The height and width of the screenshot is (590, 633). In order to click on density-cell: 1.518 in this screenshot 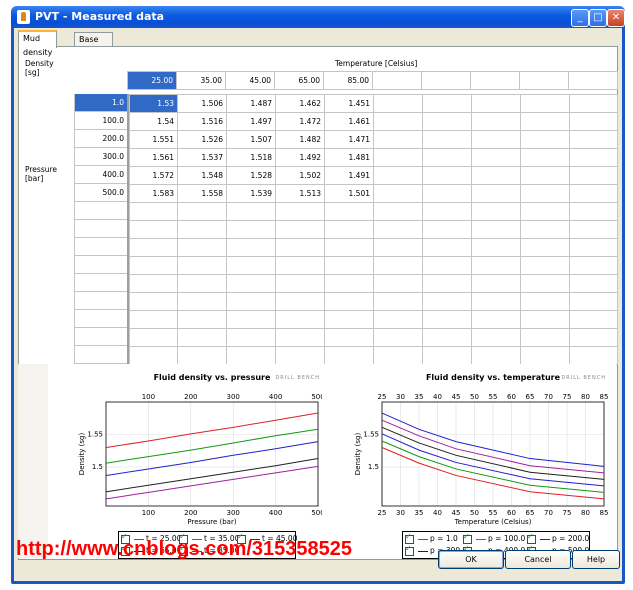, I will do `click(251, 157)`.